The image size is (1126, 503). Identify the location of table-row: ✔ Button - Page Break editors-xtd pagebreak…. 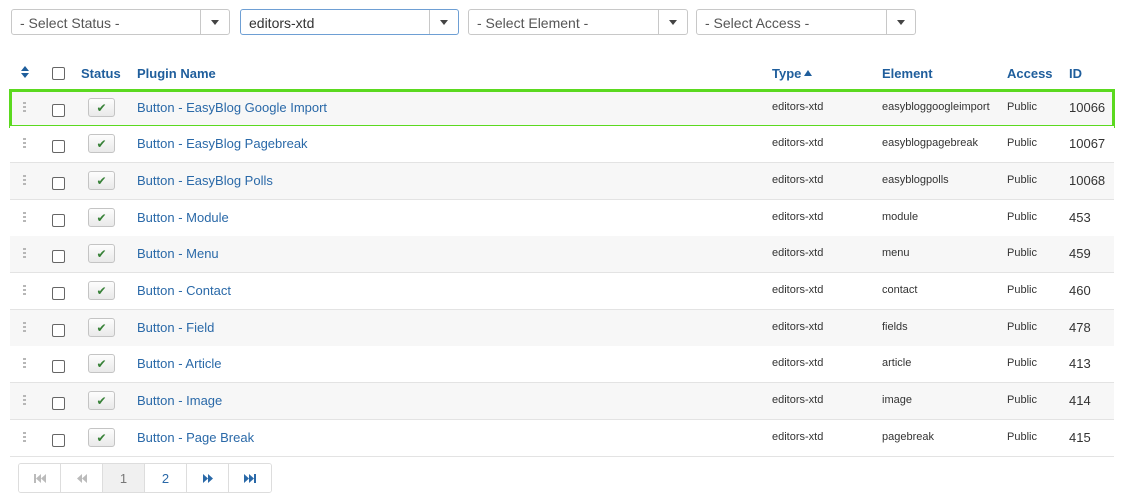
(562, 438).